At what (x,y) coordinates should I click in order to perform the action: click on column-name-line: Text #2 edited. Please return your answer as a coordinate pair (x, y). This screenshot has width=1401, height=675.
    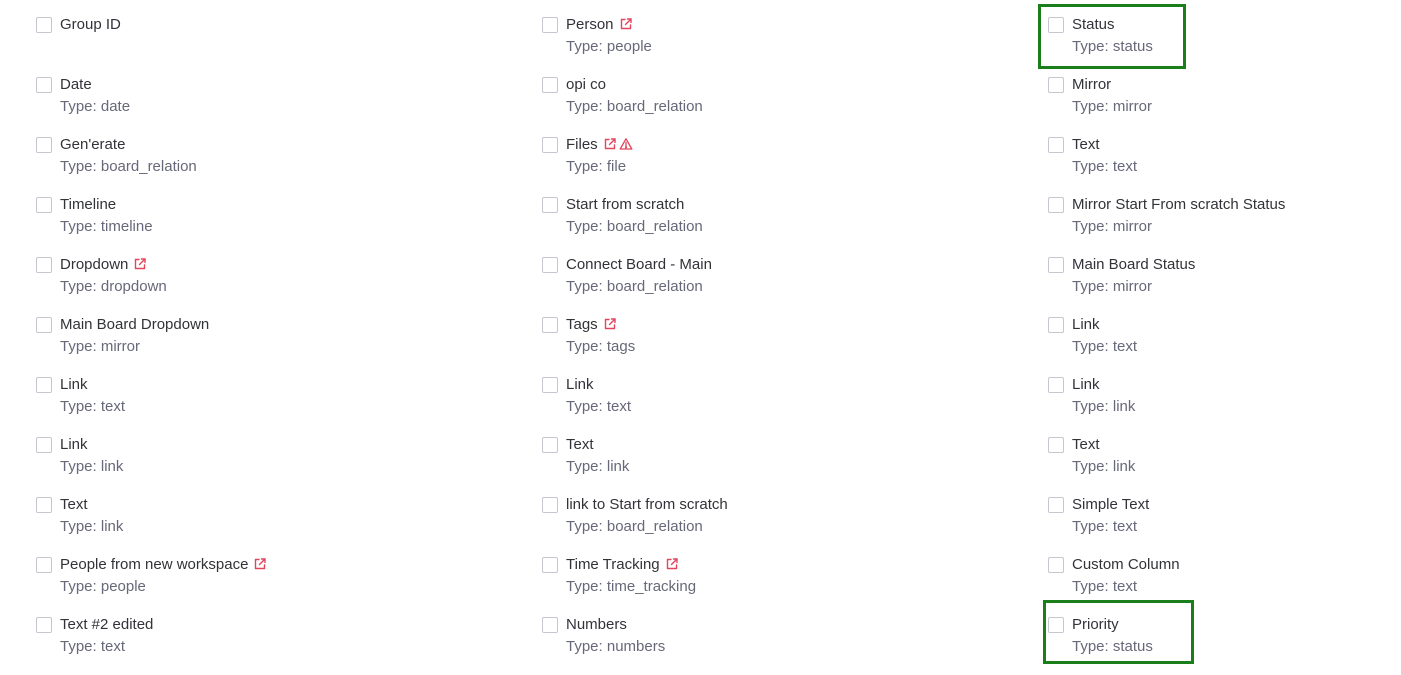
    Looking at the image, I should click on (106, 625).